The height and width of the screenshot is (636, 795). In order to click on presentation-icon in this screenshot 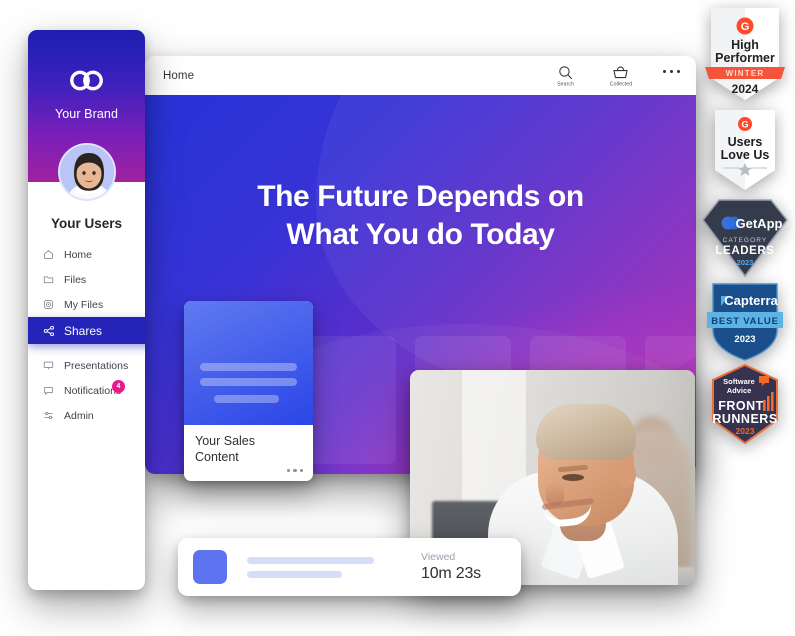, I will do `click(48, 365)`.